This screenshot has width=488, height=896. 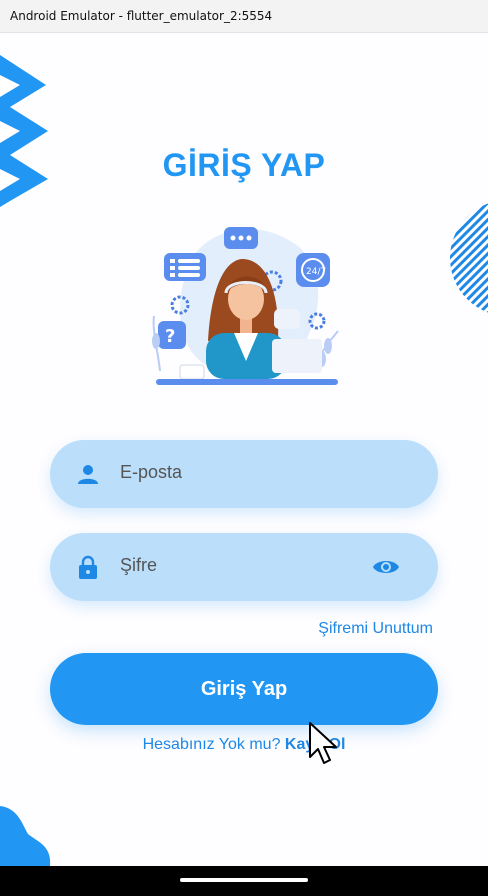 What do you see at coordinates (244, 689) in the screenshot?
I see `login-button: Giriş Yap` at bounding box center [244, 689].